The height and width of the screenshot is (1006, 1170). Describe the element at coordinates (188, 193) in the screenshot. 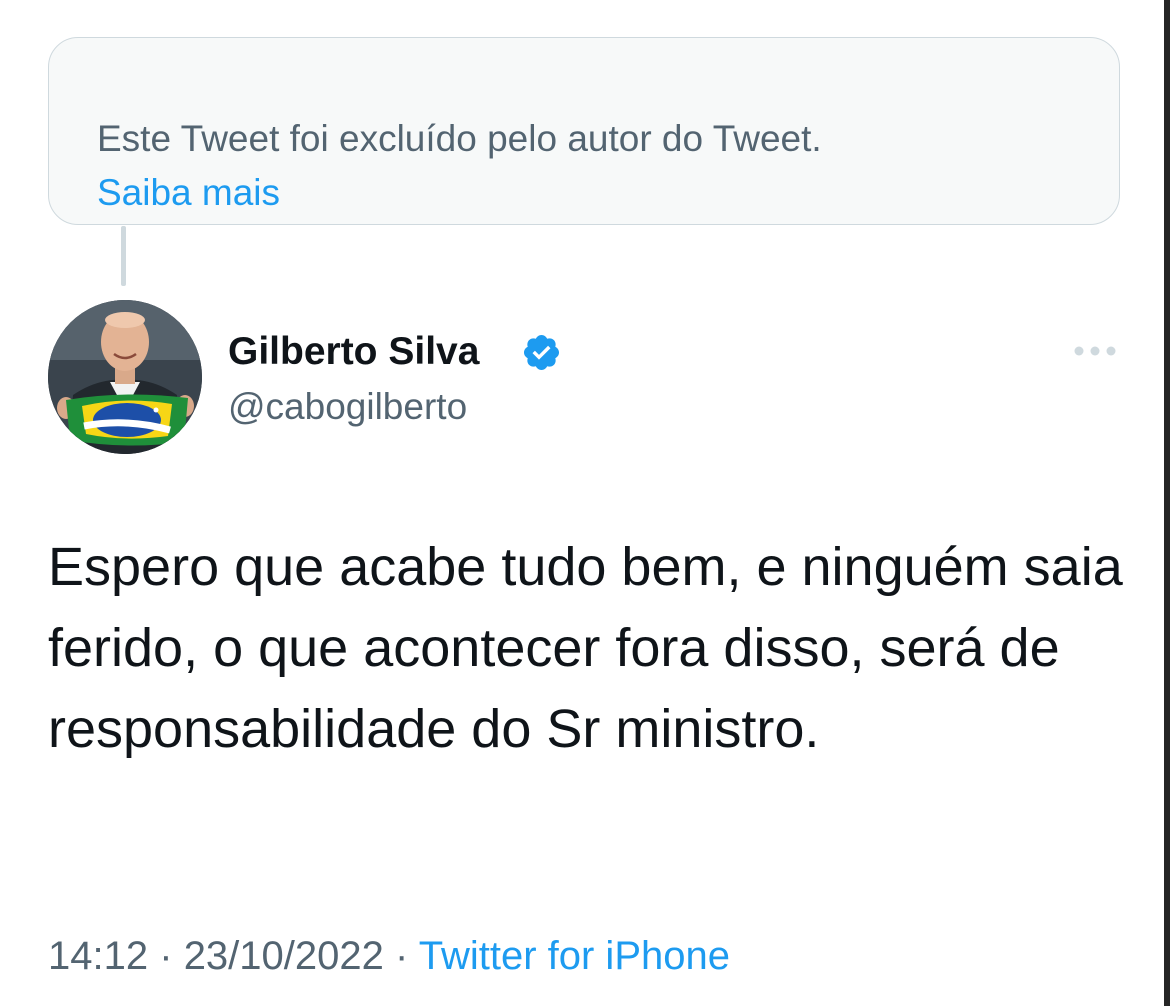

I see `learn-more-link: Saiba mais` at that location.